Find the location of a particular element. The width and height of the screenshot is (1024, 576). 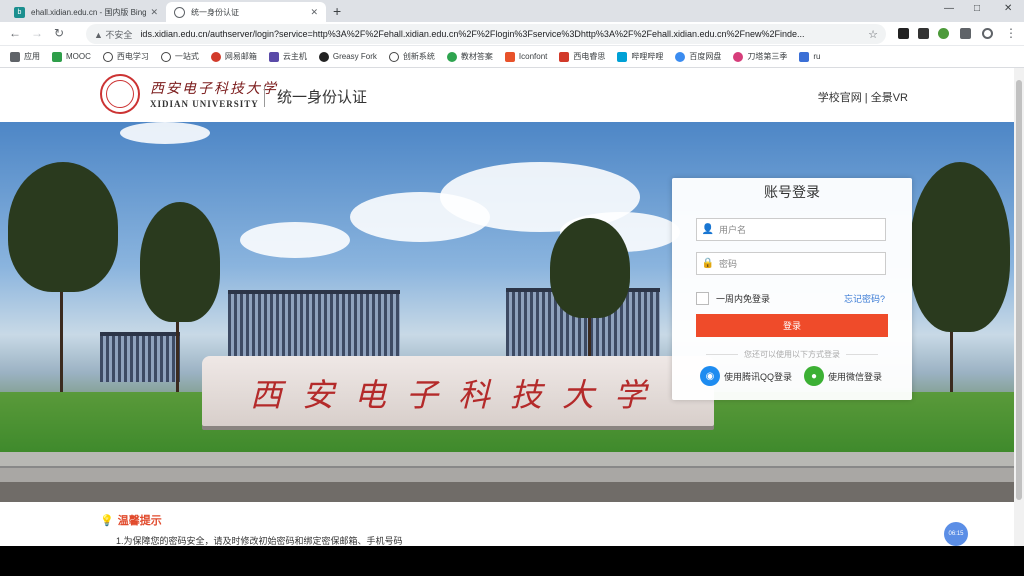

header-links: 学校官网 | 全景VR is located at coordinates (863, 97).